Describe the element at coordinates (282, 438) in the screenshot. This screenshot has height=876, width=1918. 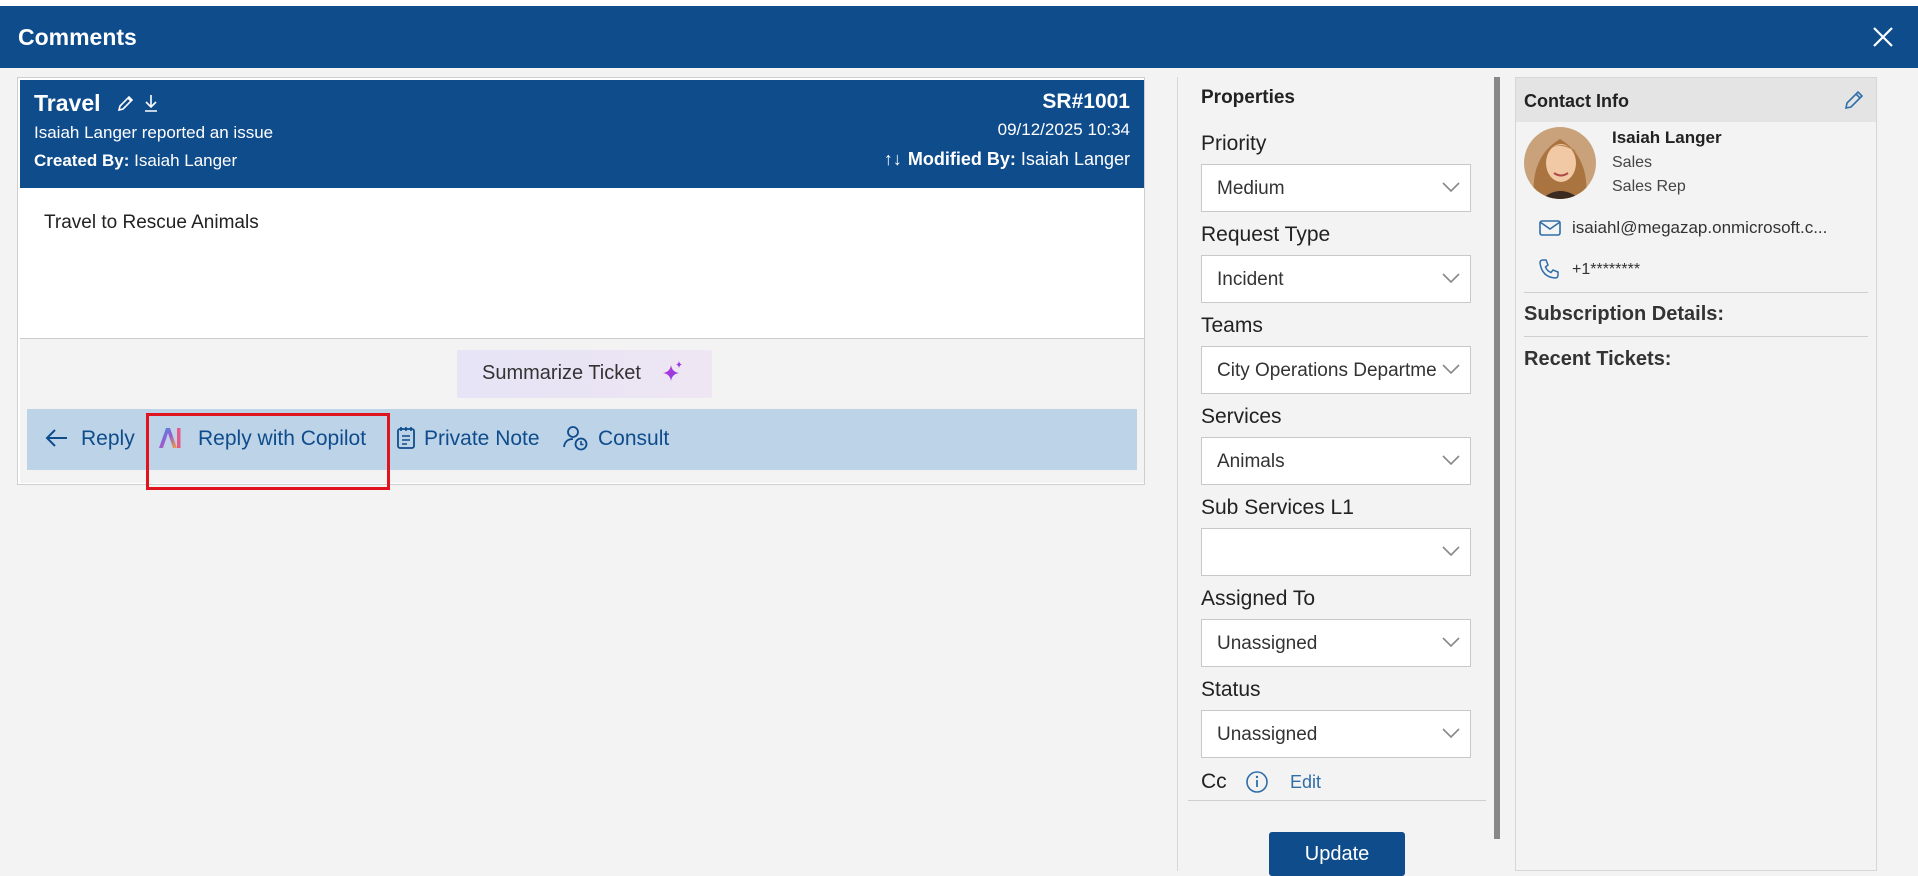
I see `reply-with-copilot-label: Reply with Copilot` at that location.